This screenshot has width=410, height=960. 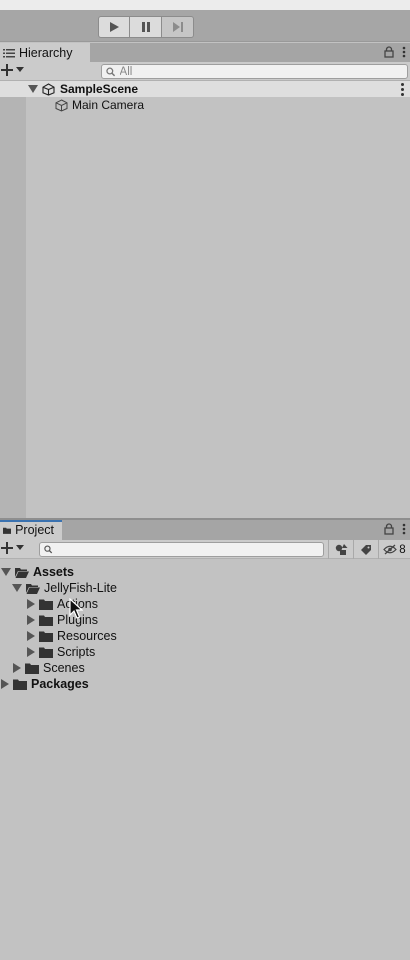 I want to click on tree-item-resources: Resources, so click(x=58, y=636).